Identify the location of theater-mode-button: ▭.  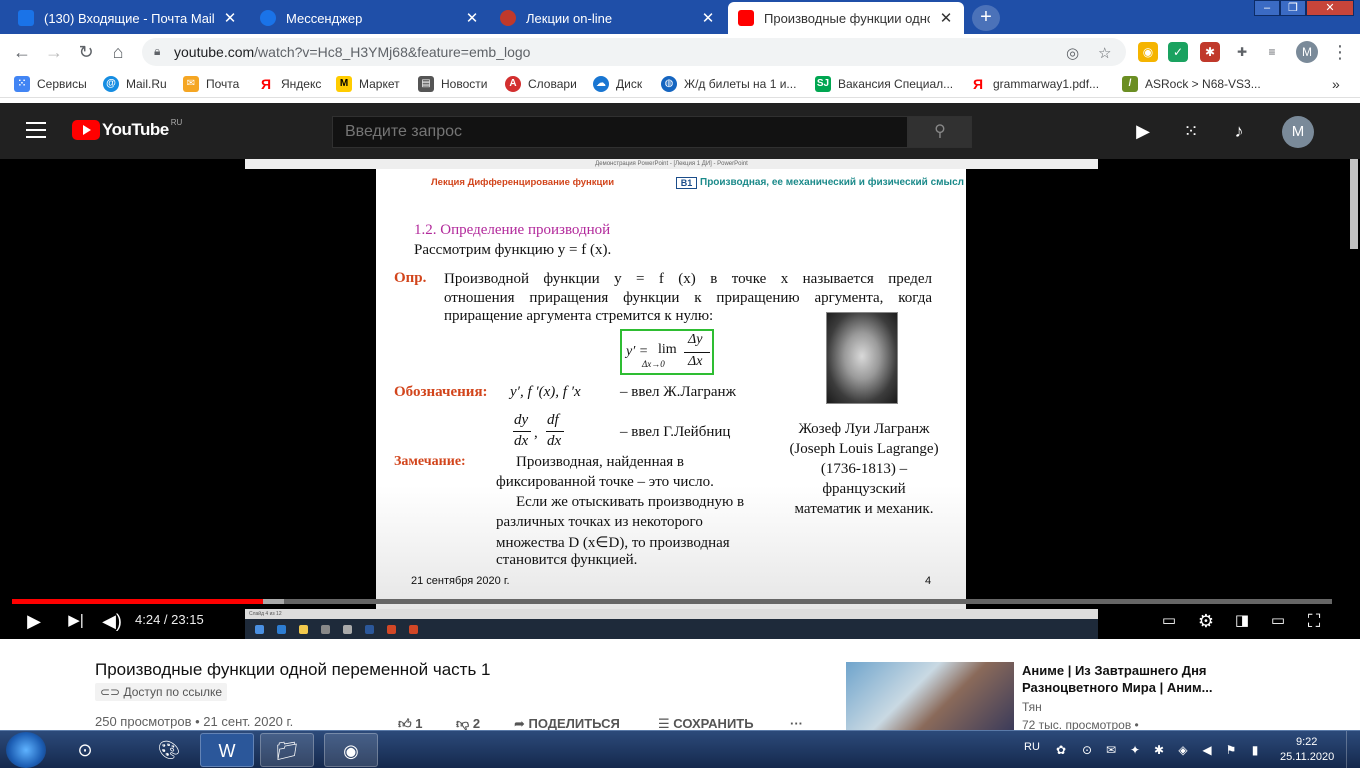
(1278, 621).